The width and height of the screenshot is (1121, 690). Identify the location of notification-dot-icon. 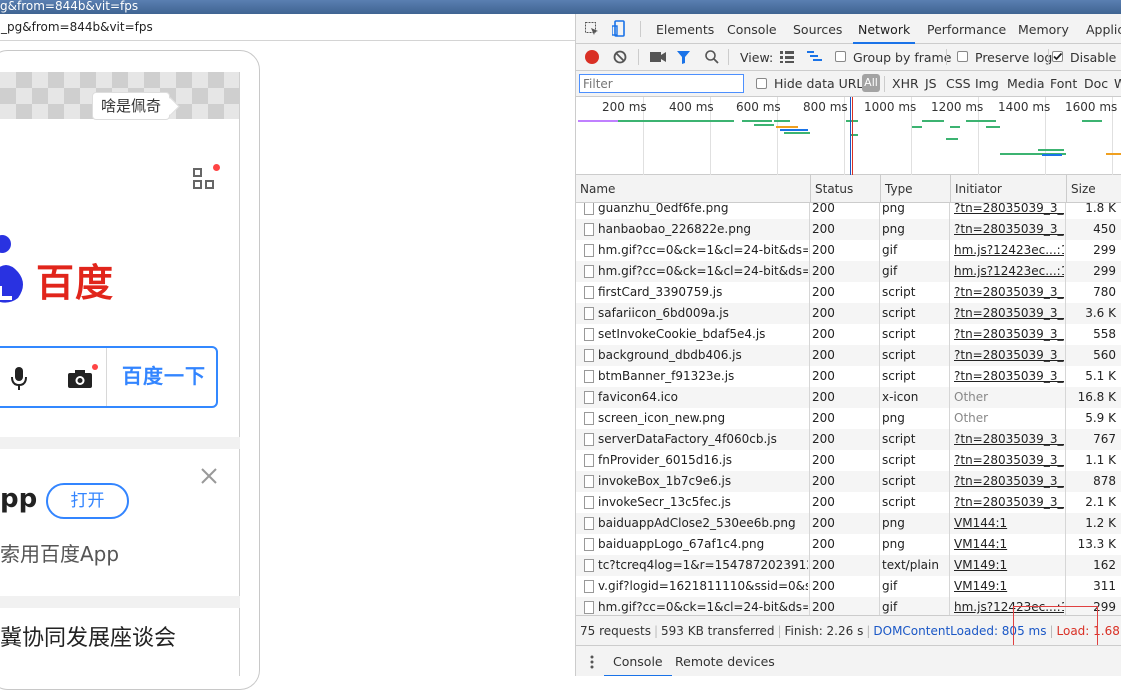
(216, 167).